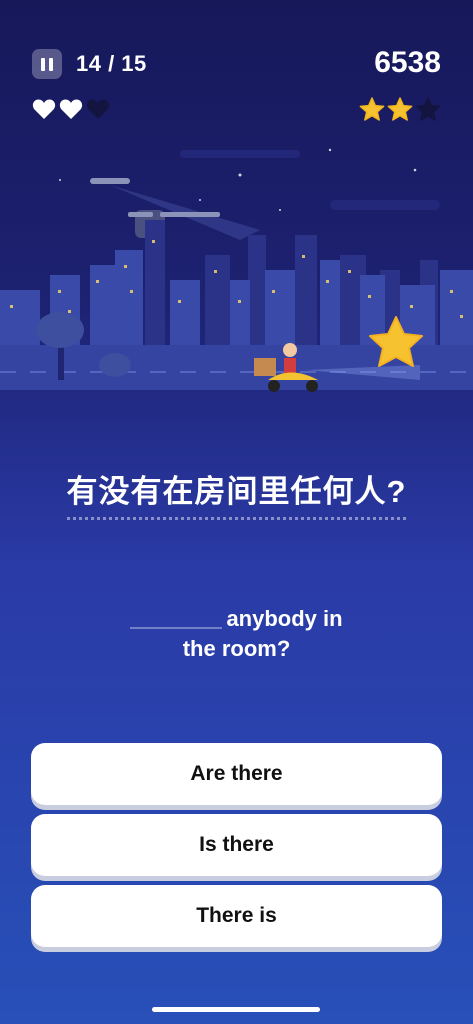 The height and width of the screenshot is (1024, 473). What do you see at coordinates (236, 845) in the screenshot?
I see `answer-button-is-there: Is there` at bounding box center [236, 845].